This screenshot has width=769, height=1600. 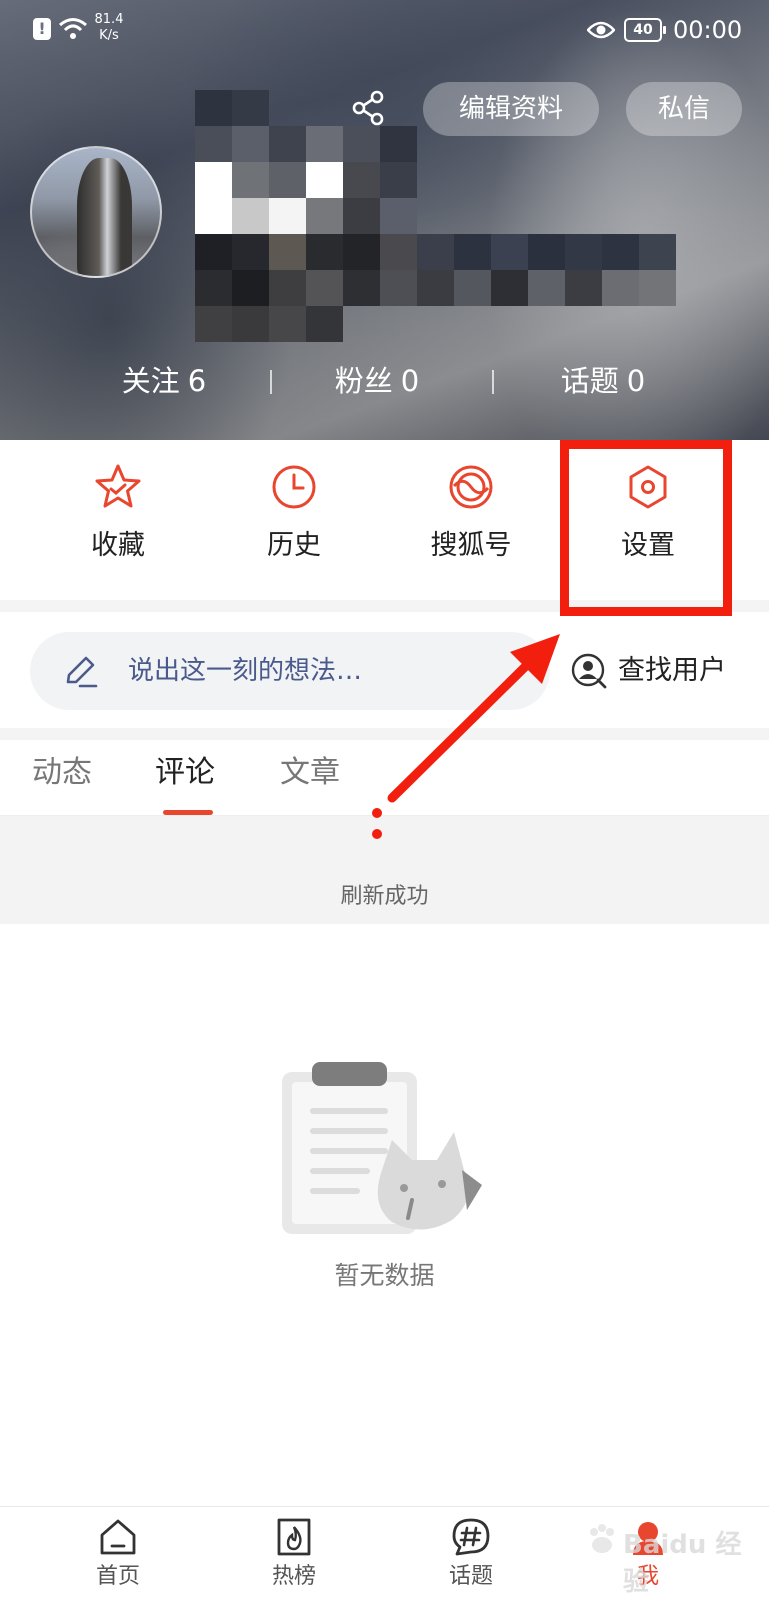 I want to click on nav-hot-list: 热榜, so click(x=294, y=1553).